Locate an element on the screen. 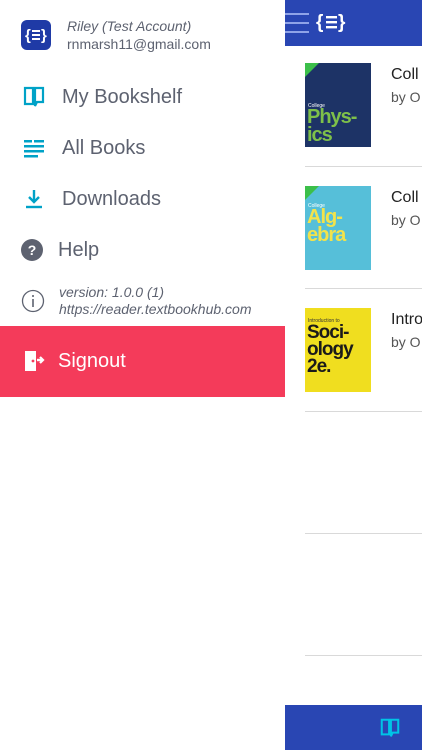 Image resolution: width=422 pixels, height=750 pixels. book-cover-algebra: College Alg- ebra is located at coordinates (338, 228).